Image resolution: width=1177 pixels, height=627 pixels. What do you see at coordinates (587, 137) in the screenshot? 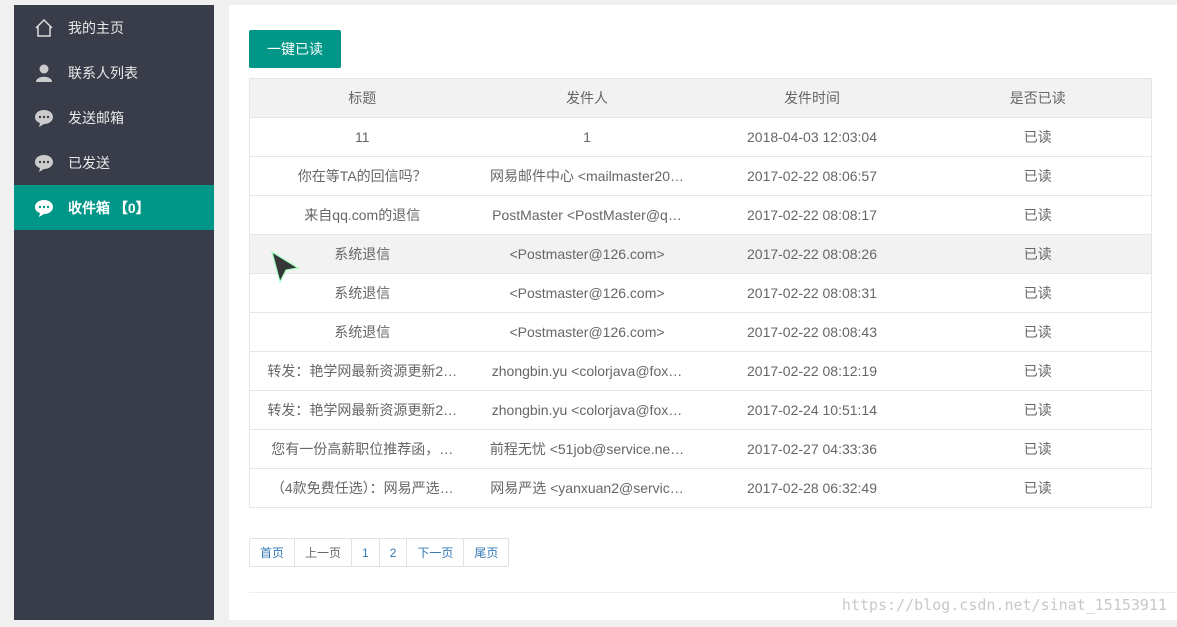
I see `cell-sender: 1` at bounding box center [587, 137].